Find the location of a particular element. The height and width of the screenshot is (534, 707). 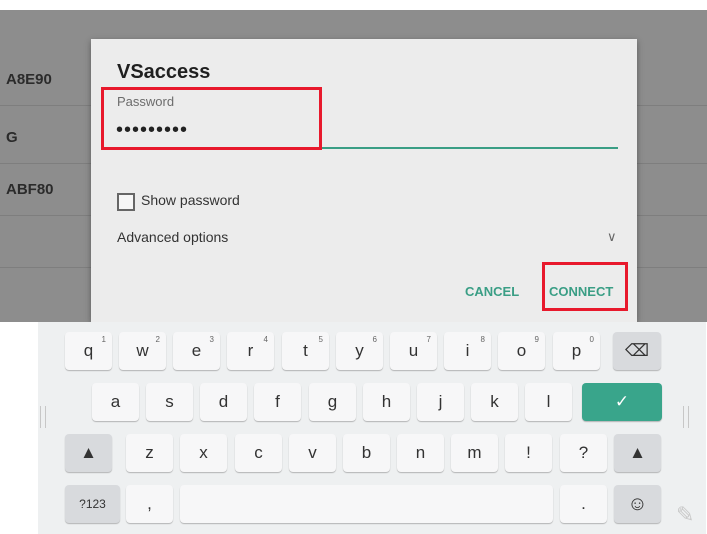

key-label: g is located at coordinates (332, 401).